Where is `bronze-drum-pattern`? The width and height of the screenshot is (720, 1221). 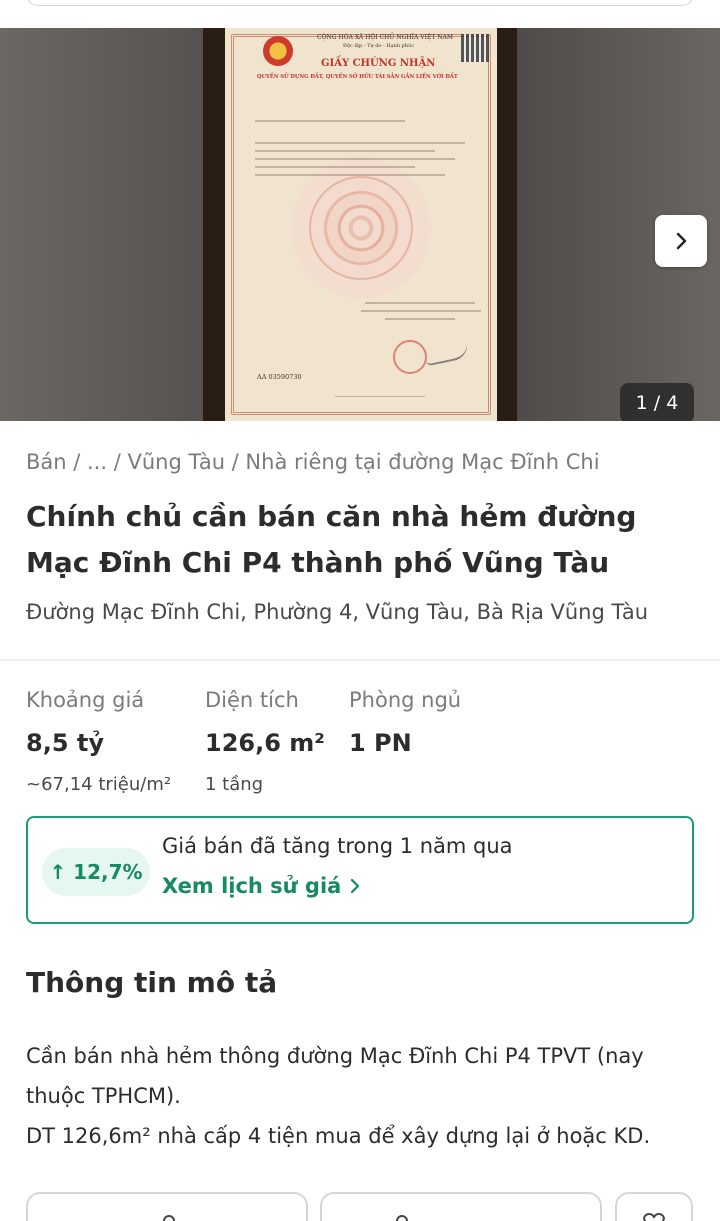 bronze-drum-pattern is located at coordinates (361, 228).